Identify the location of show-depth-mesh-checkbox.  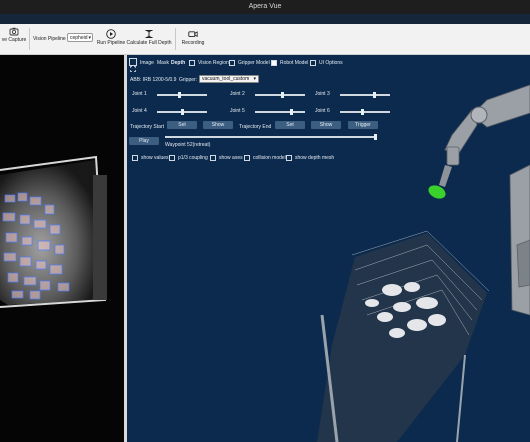
(289, 158).